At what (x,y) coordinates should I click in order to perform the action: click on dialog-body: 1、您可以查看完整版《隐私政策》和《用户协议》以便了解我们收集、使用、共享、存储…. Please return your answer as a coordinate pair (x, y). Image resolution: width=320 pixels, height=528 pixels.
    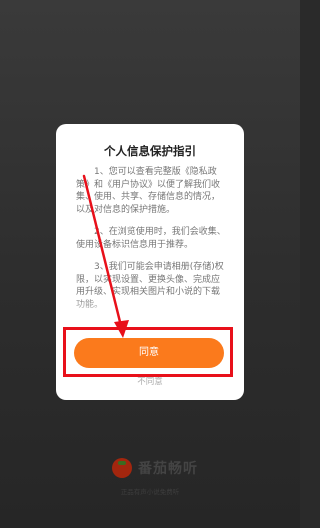
    Looking at the image, I should click on (151, 244).